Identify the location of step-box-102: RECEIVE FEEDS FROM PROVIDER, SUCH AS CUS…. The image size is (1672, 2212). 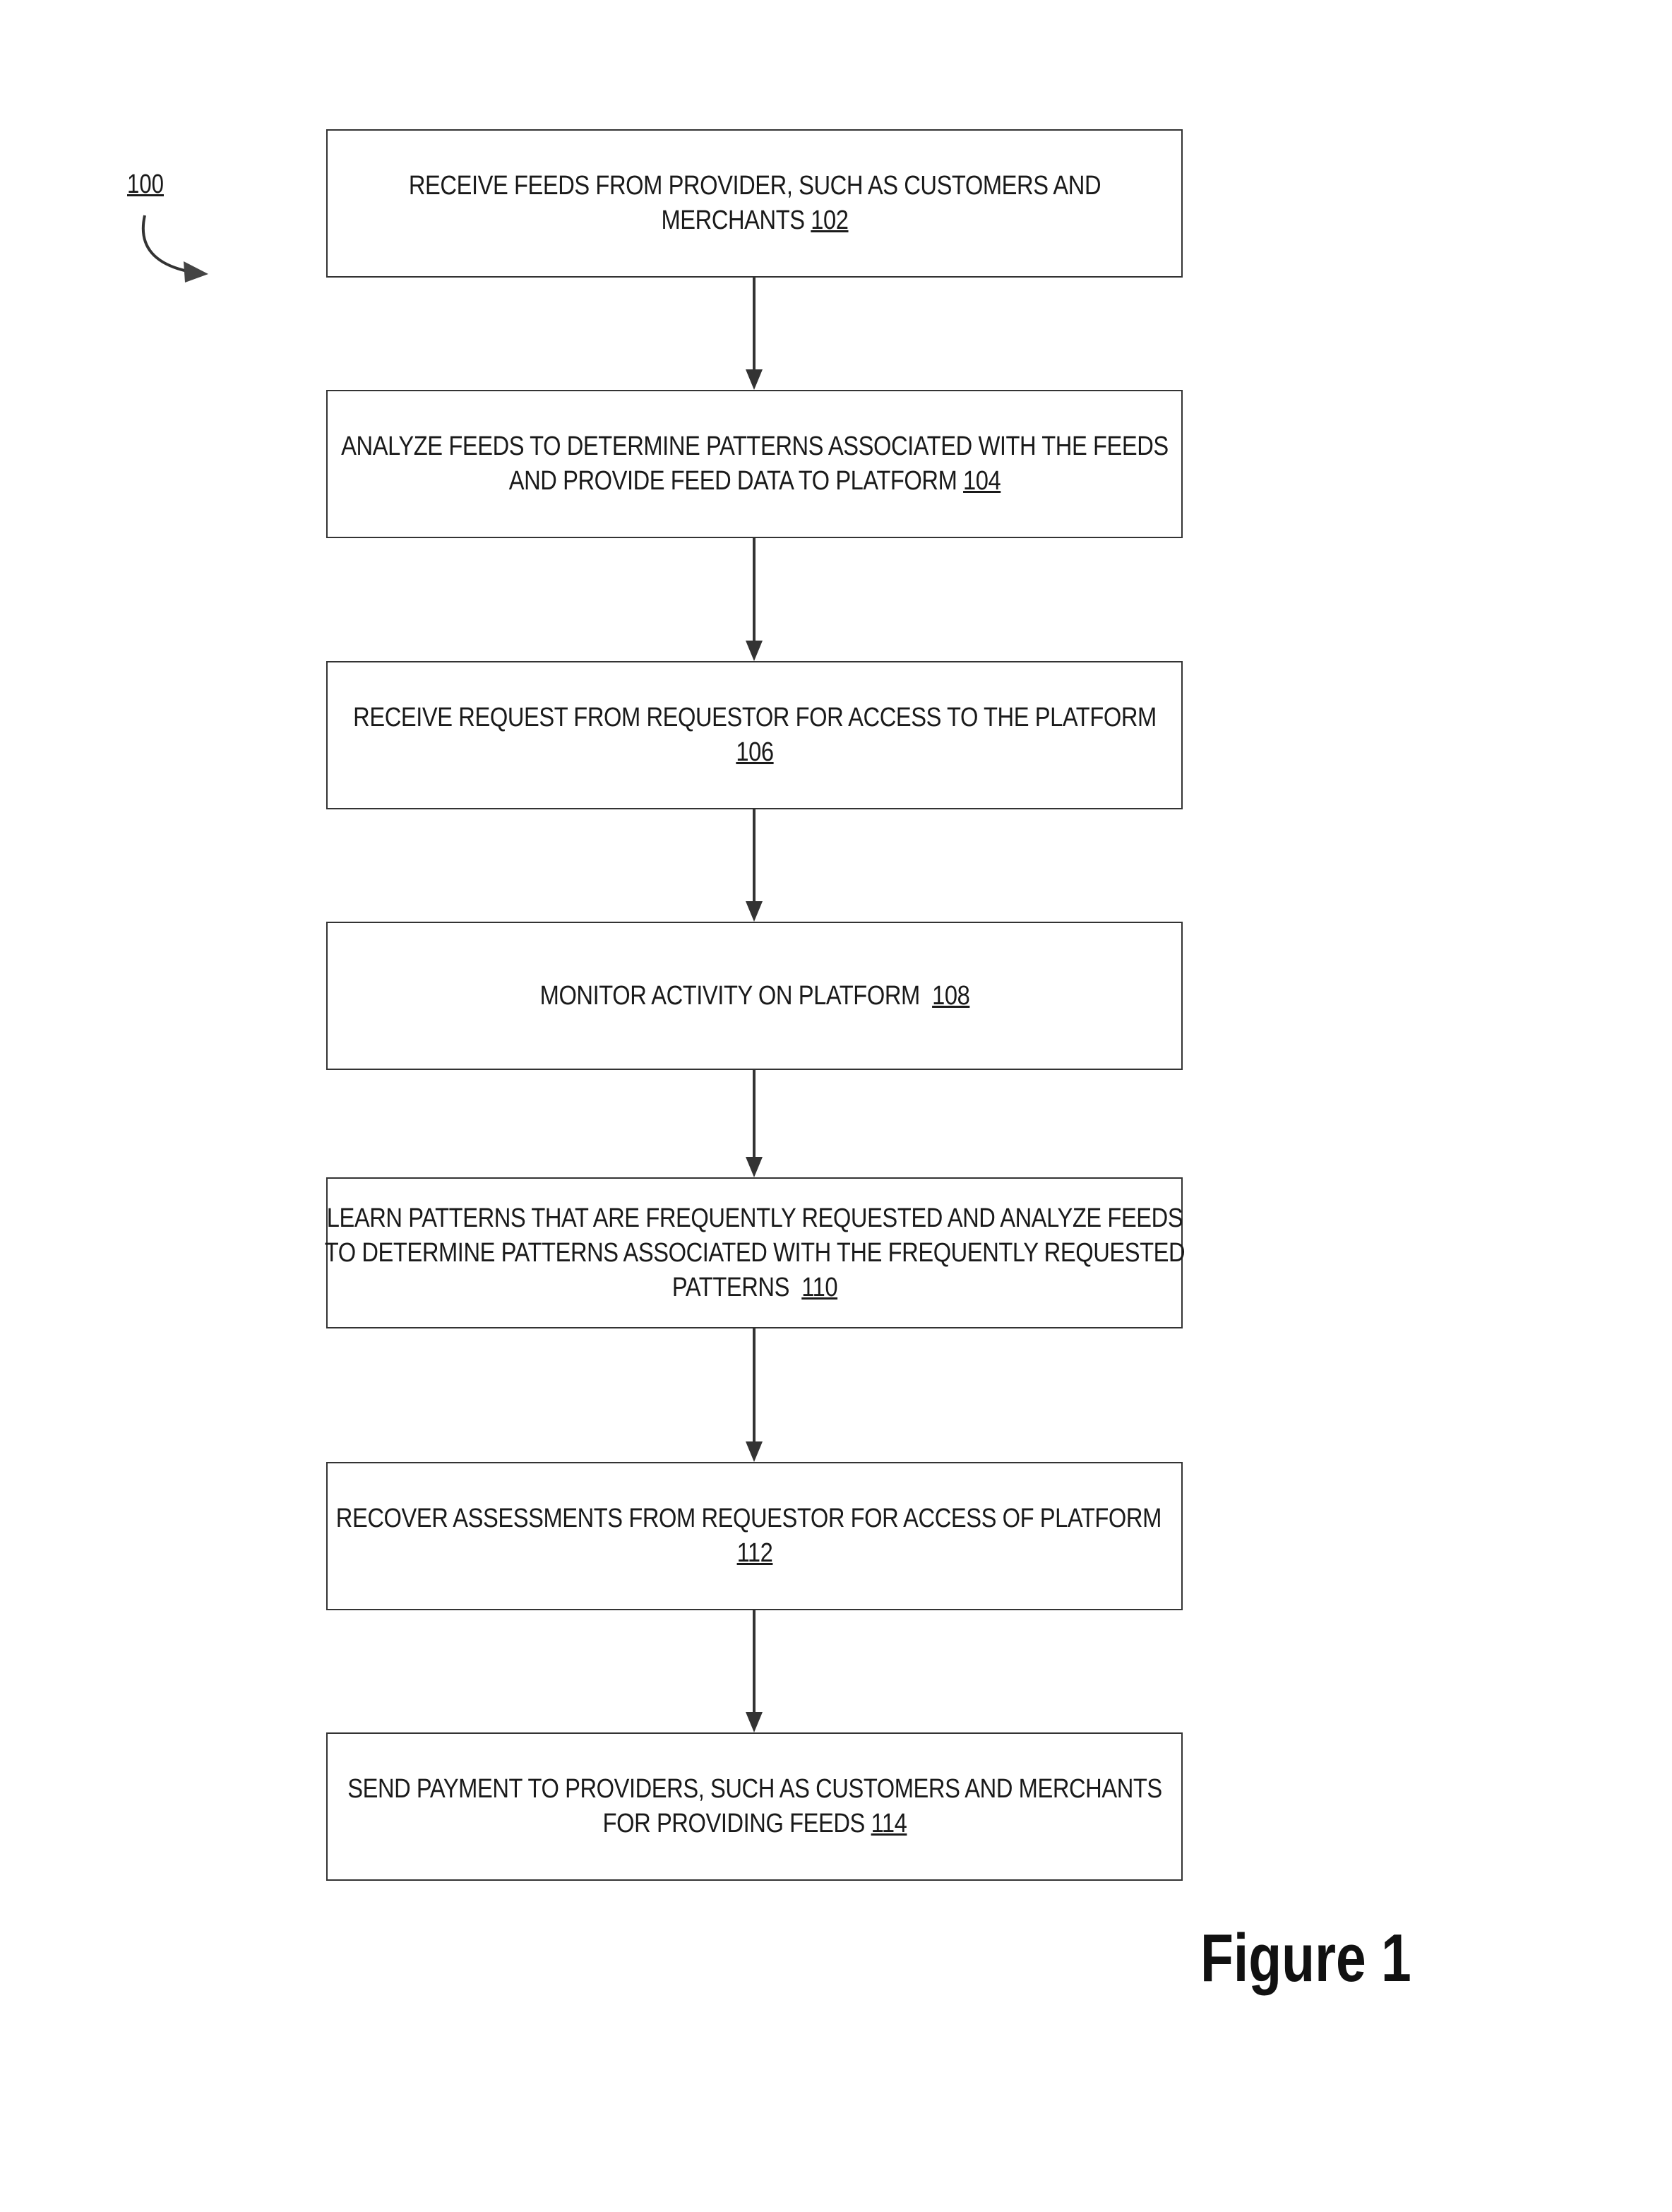
(754, 203).